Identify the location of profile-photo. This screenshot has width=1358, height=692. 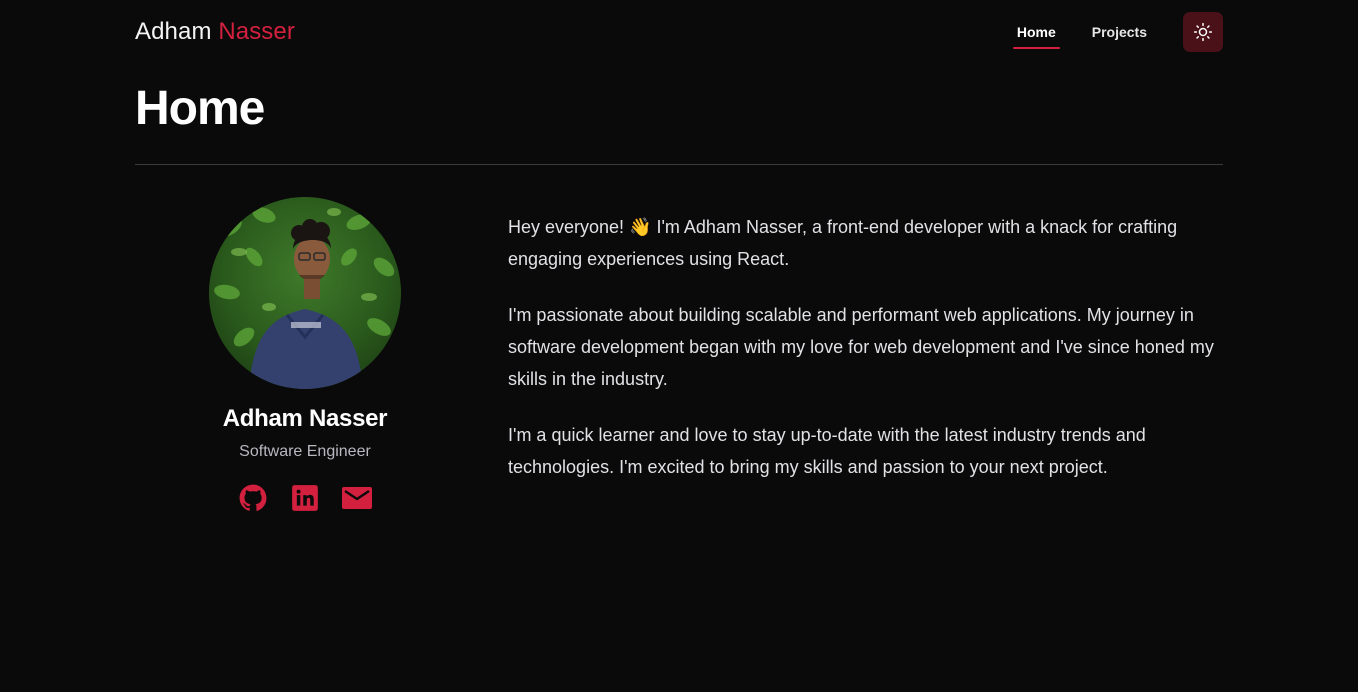
(305, 293).